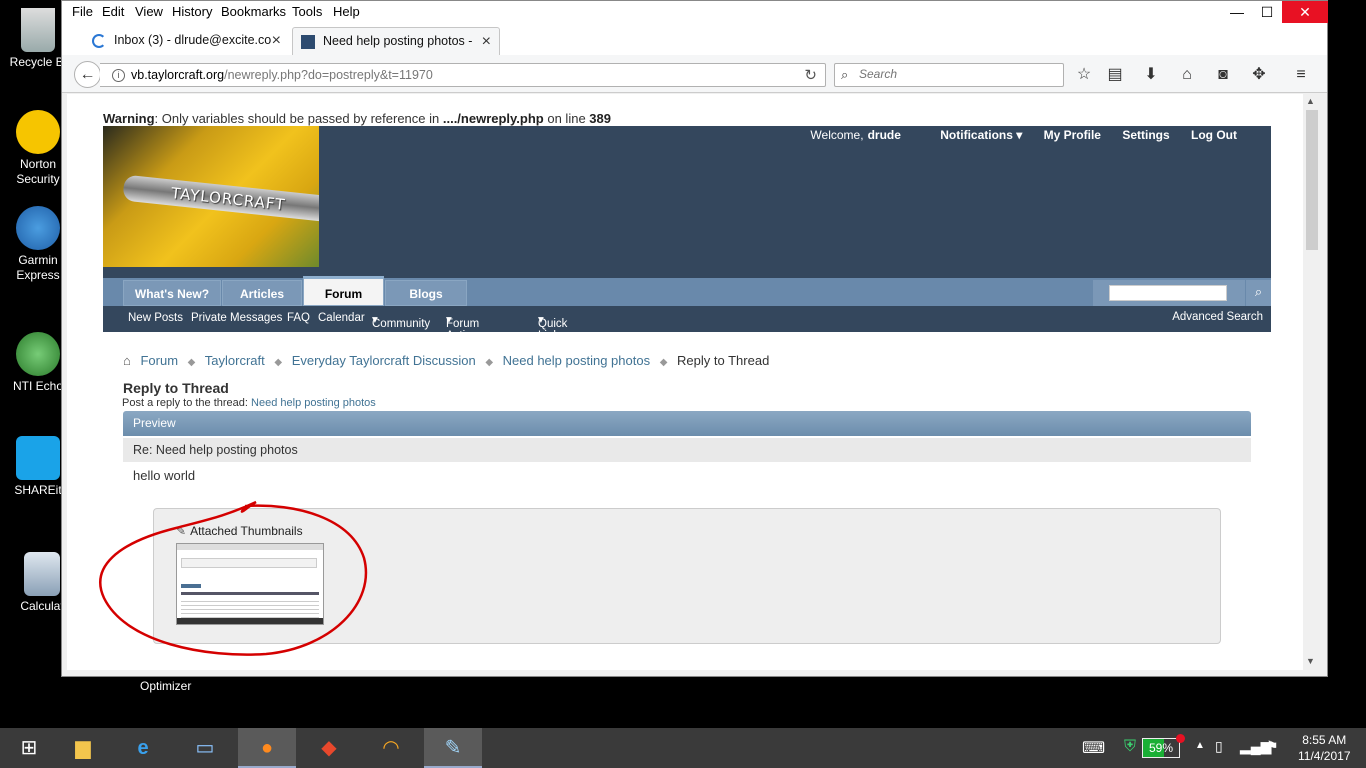  What do you see at coordinates (884, 135) in the screenshot?
I see `username-link: drude` at bounding box center [884, 135].